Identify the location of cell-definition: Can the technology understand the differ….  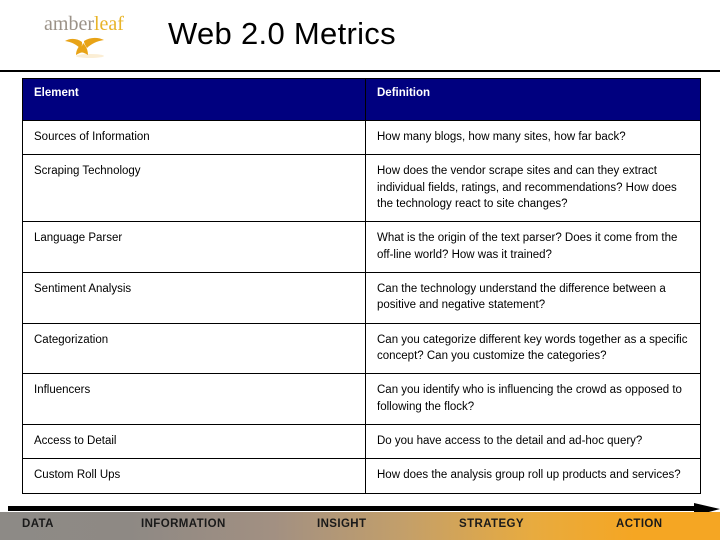
(533, 297).